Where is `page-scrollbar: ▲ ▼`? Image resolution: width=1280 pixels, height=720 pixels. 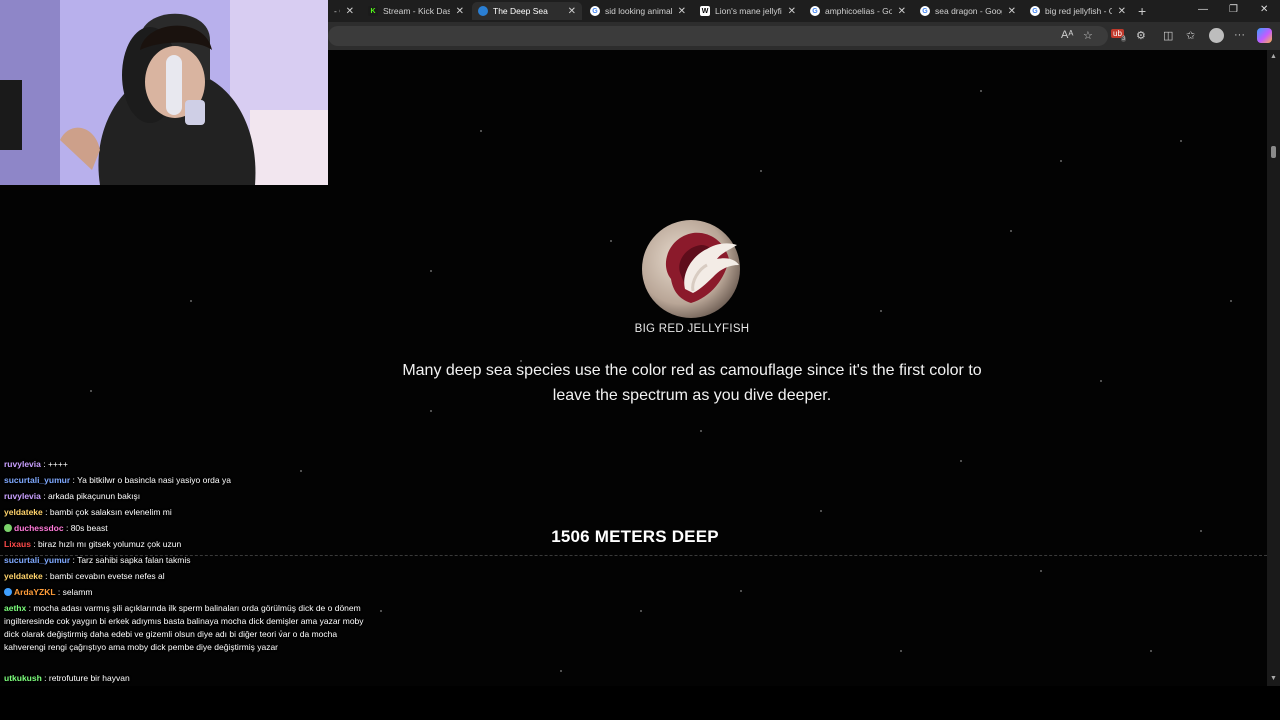
page-scrollbar: ▲ ▼ is located at coordinates (1273, 368).